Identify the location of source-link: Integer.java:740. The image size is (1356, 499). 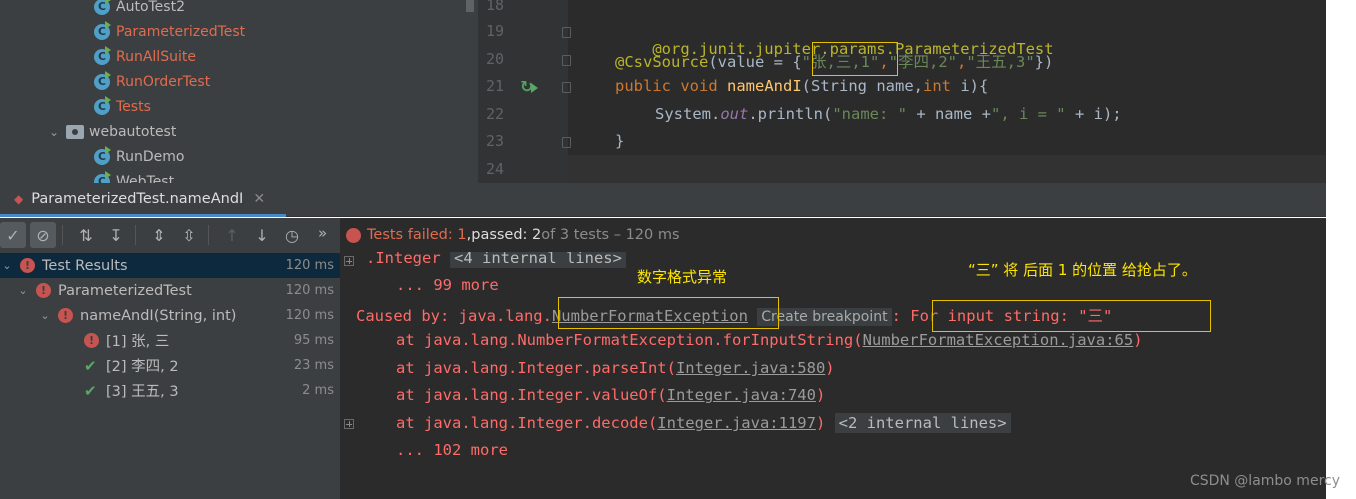
(741, 395).